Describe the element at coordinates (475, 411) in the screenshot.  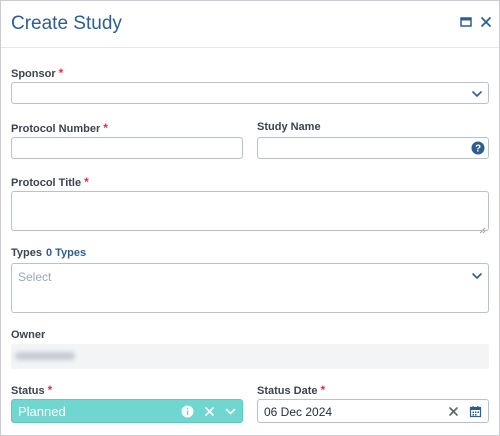
I see `calendar-icon` at that location.